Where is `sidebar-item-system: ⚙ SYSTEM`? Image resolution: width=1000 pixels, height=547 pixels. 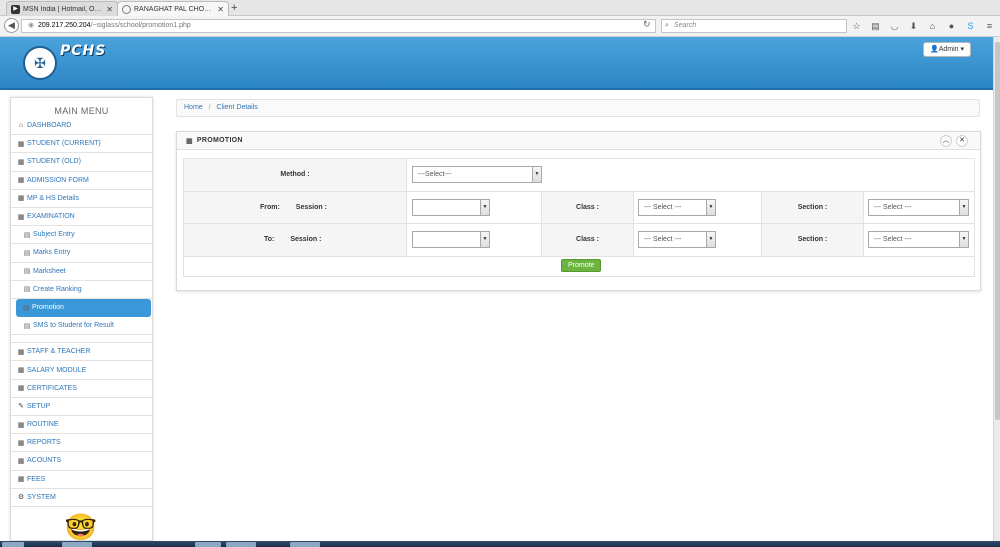 sidebar-item-system: ⚙ SYSTEM is located at coordinates (81, 498).